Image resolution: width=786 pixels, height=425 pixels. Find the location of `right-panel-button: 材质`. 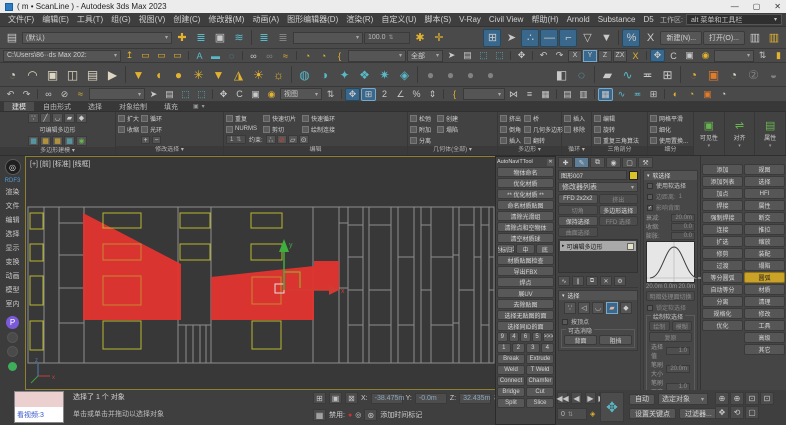

right-panel-button: 材质 is located at coordinates (764, 289).